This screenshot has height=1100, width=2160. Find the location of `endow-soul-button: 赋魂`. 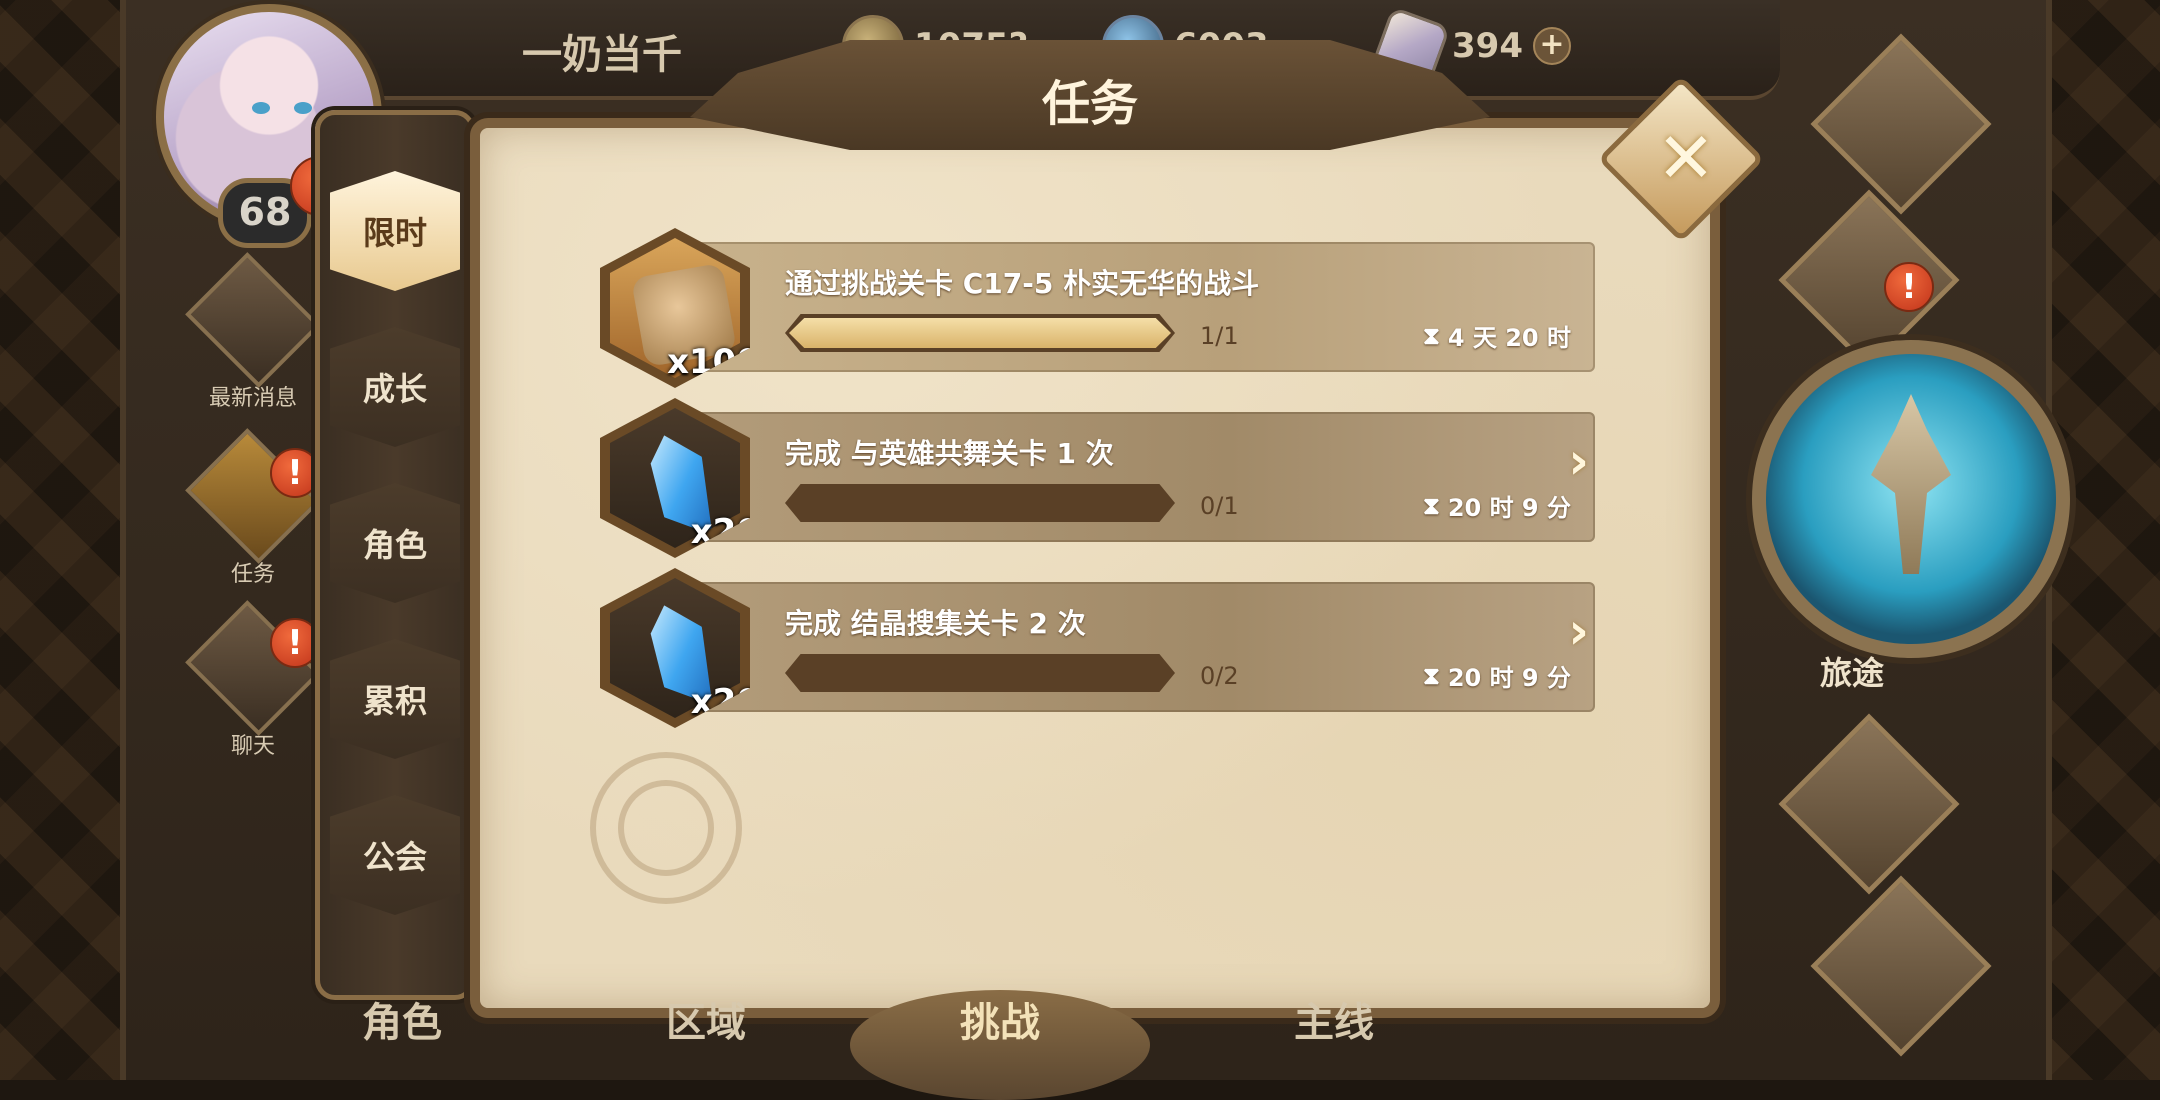

endow-soul-button: 赋魂 is located at coordinates (1869, 806).